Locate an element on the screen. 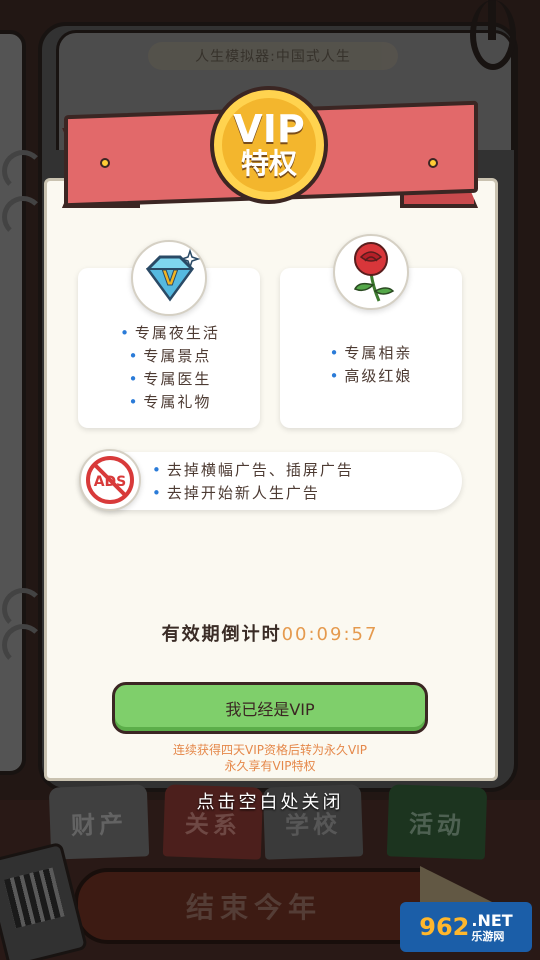 This screenshot has width=540, height=960. vip-badge-line1: VIP is located at coordinates (269, 129).